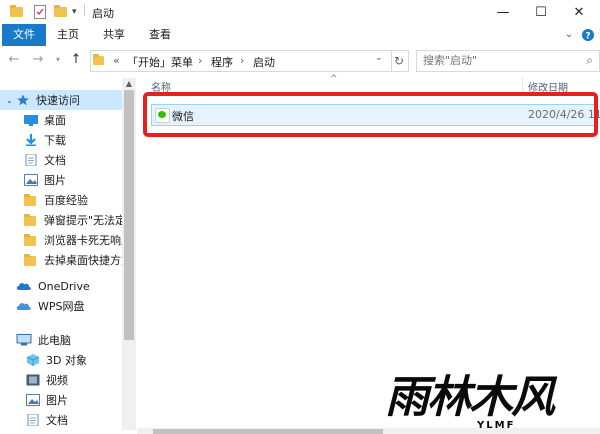 This screenshot has width=600, height=434. What do you see at coordinates (33, 380) in the screenshot?
I see `video-icon` at bounding box center [33, 380].